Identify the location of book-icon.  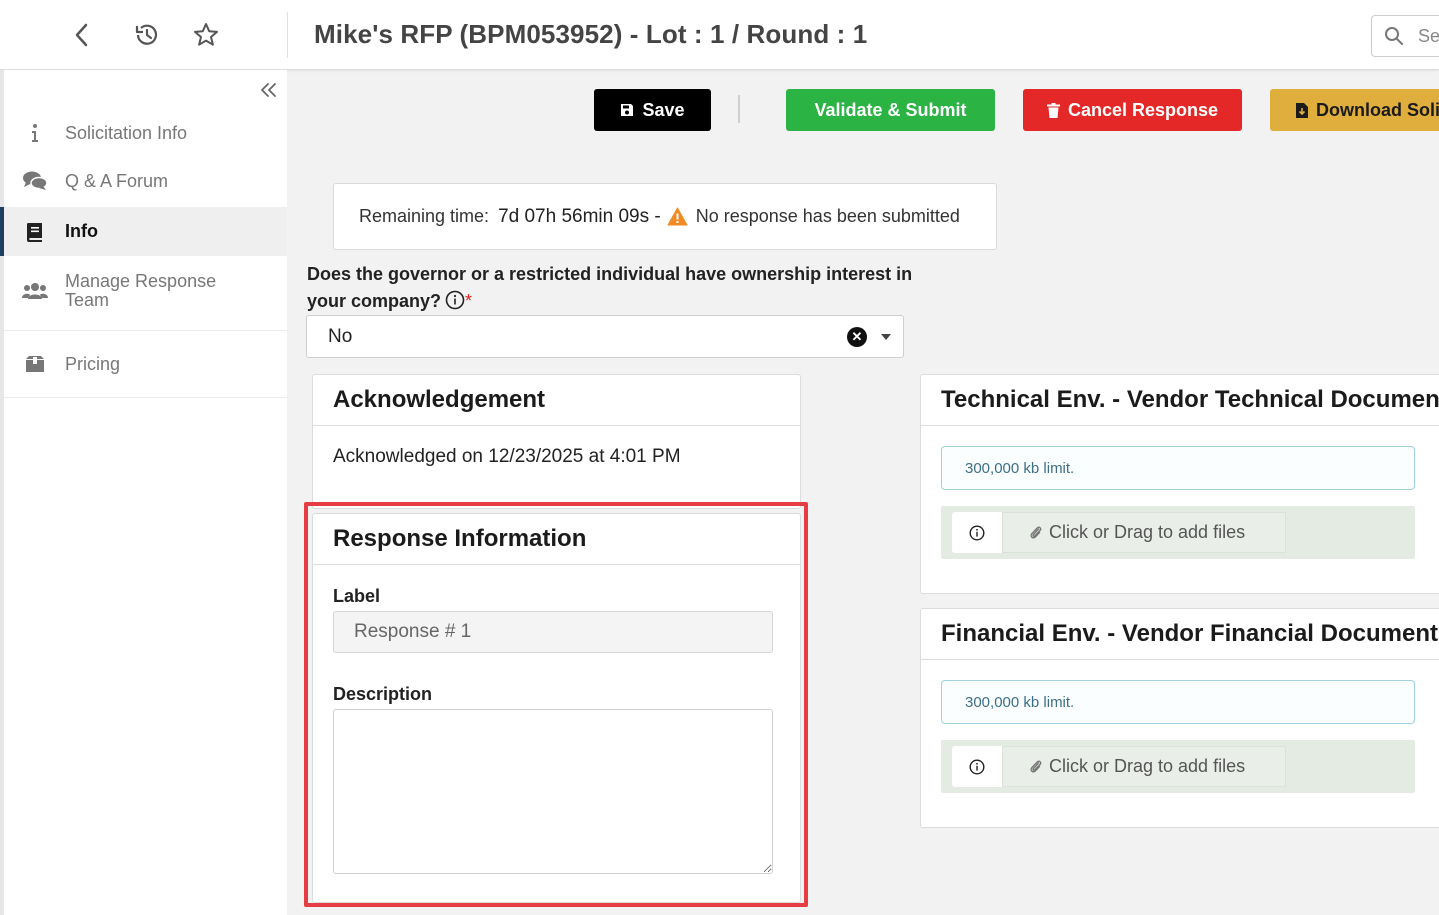
(35, 232).